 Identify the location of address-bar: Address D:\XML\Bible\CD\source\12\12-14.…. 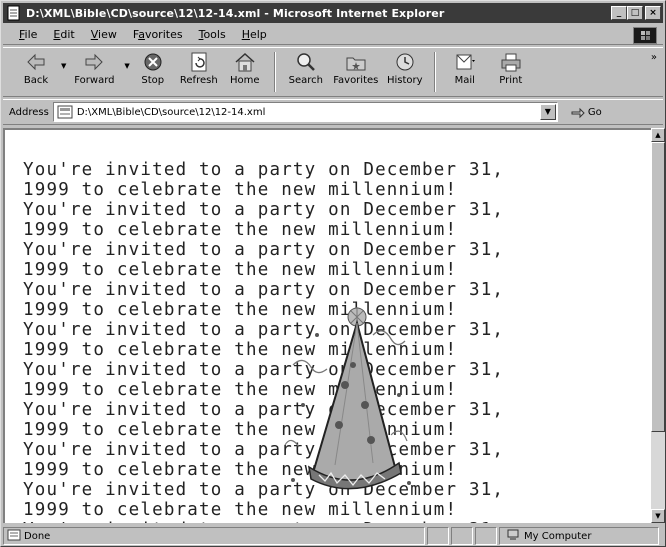
(333, 112).